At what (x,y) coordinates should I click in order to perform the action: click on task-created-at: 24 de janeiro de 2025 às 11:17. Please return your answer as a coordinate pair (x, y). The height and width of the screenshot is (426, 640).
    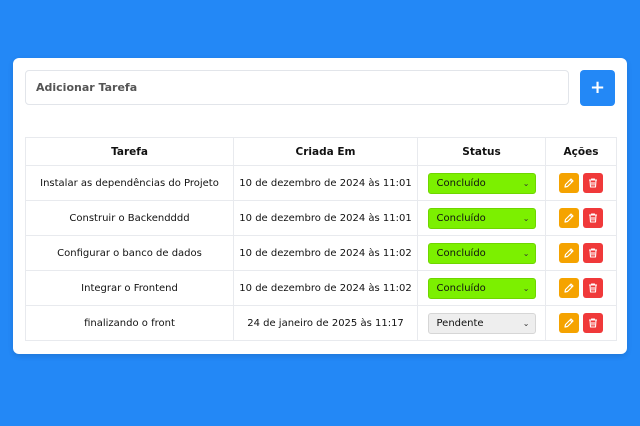
    Looking at the image, I should click on (325, 323).